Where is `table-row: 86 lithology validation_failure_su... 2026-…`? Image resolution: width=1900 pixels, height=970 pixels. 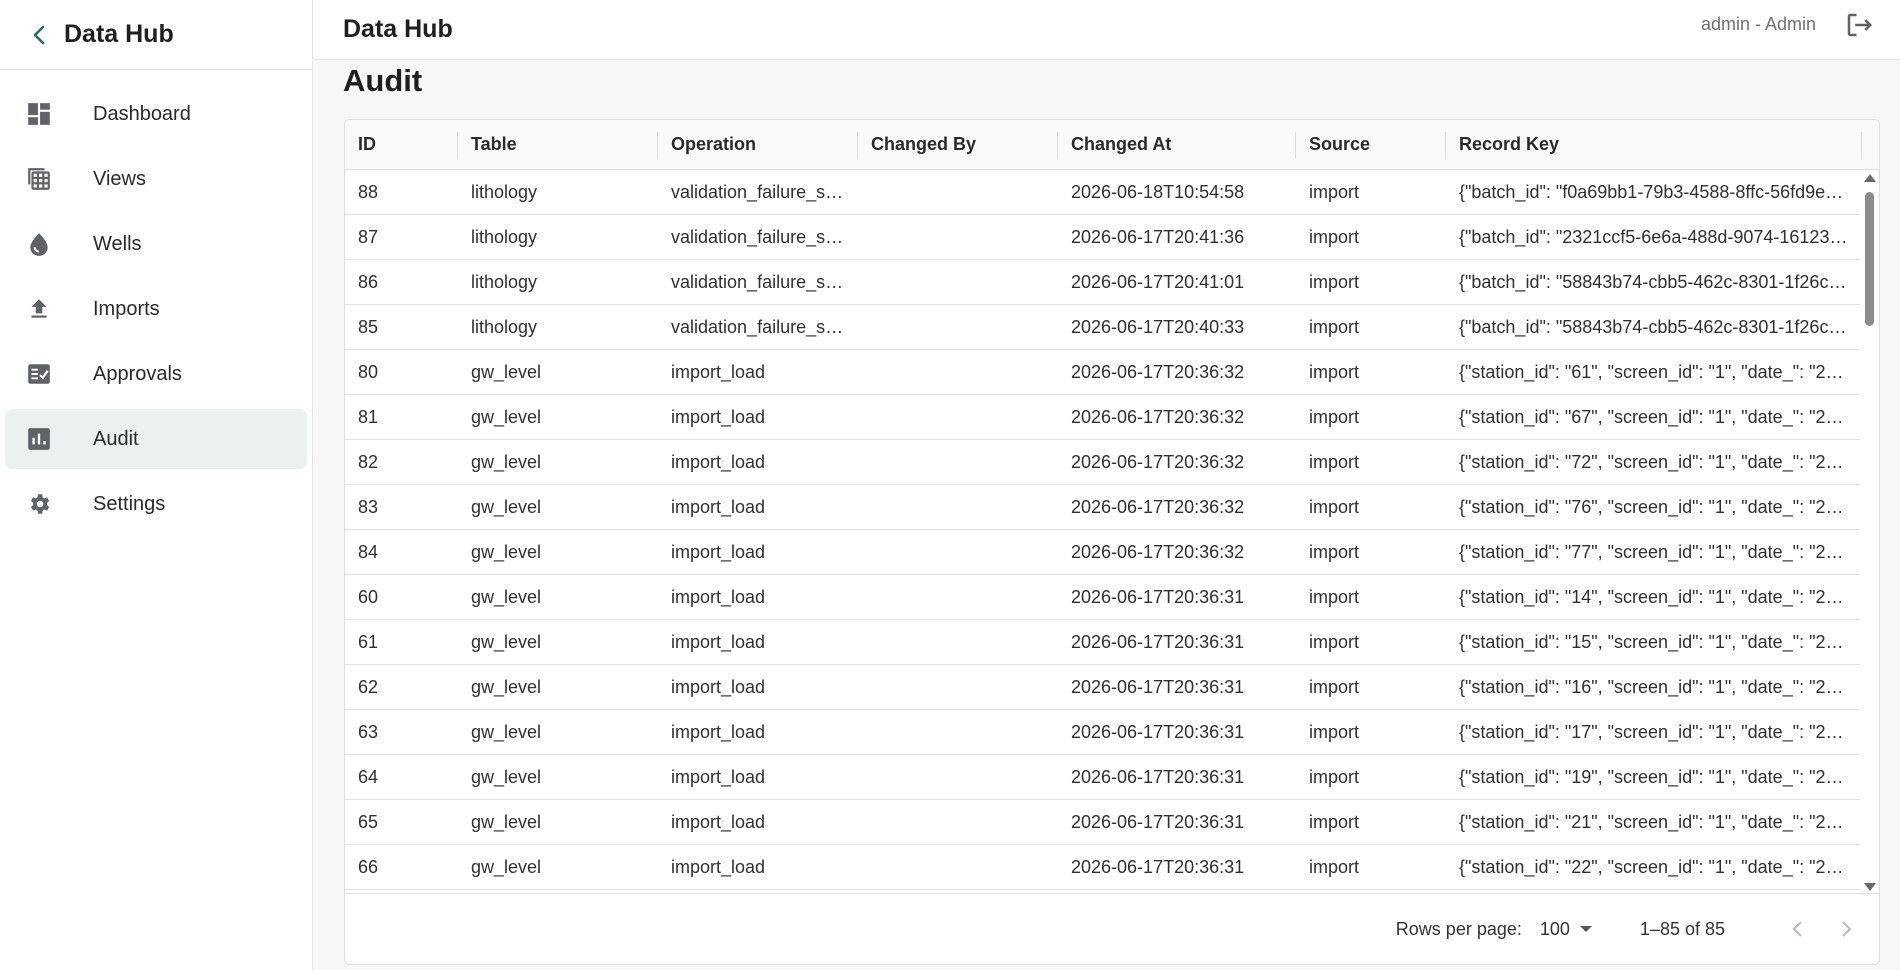 table-row: 86 lithology validation_failure_su... 2026-… is located at coordinates (1103, 282).